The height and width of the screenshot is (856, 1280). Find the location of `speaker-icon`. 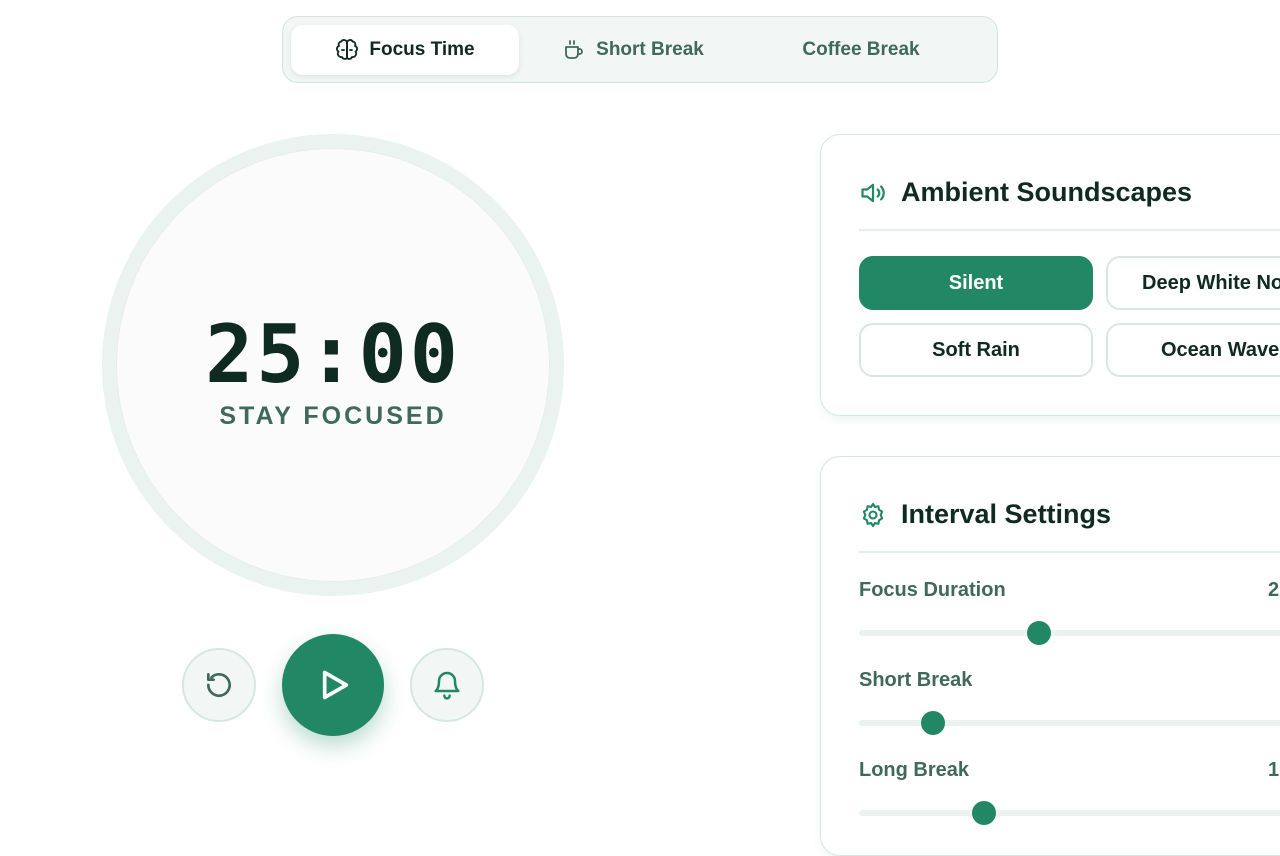

speaker-icon is located at coordinates (873, 192).